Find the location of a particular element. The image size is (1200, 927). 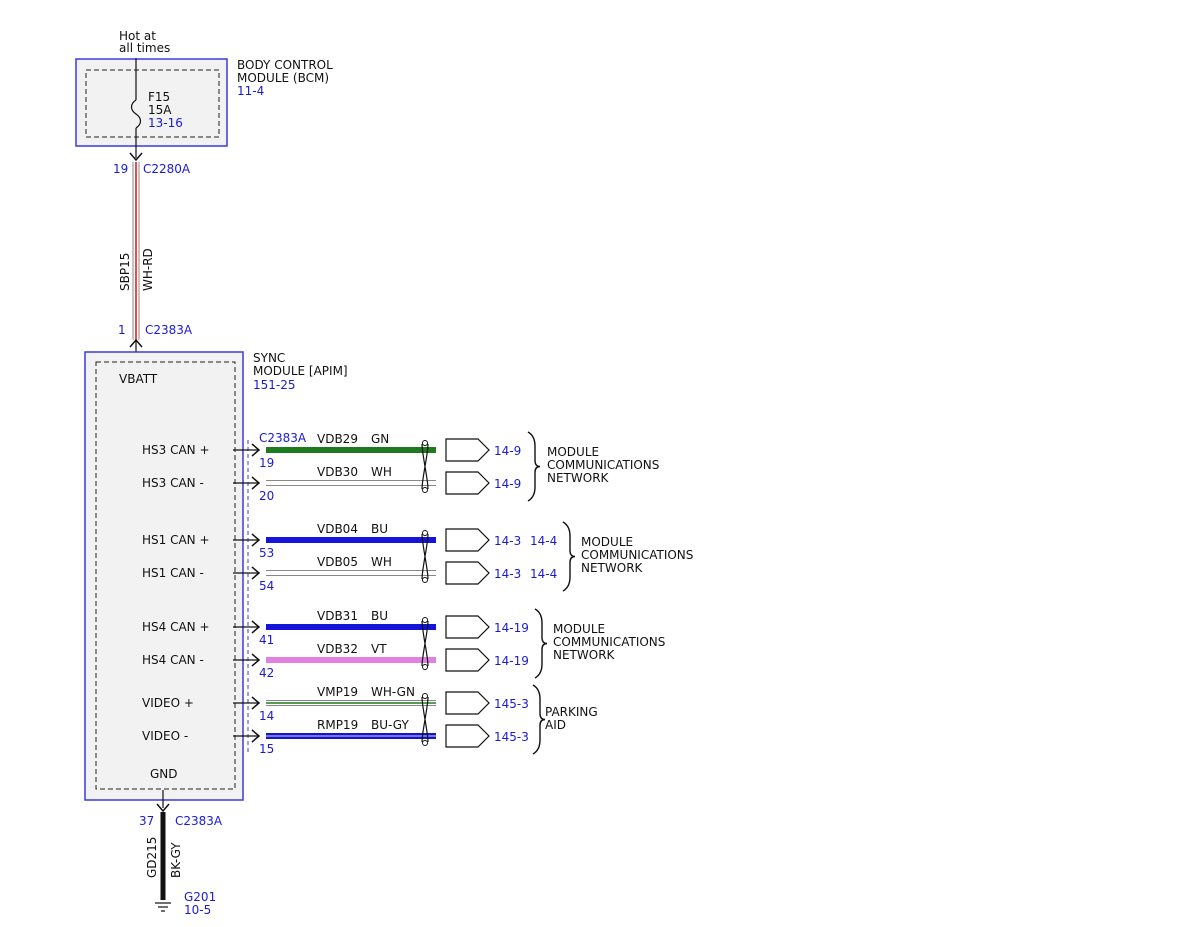

wire-circuit: RMP19 is located at coordinates (337, 725).